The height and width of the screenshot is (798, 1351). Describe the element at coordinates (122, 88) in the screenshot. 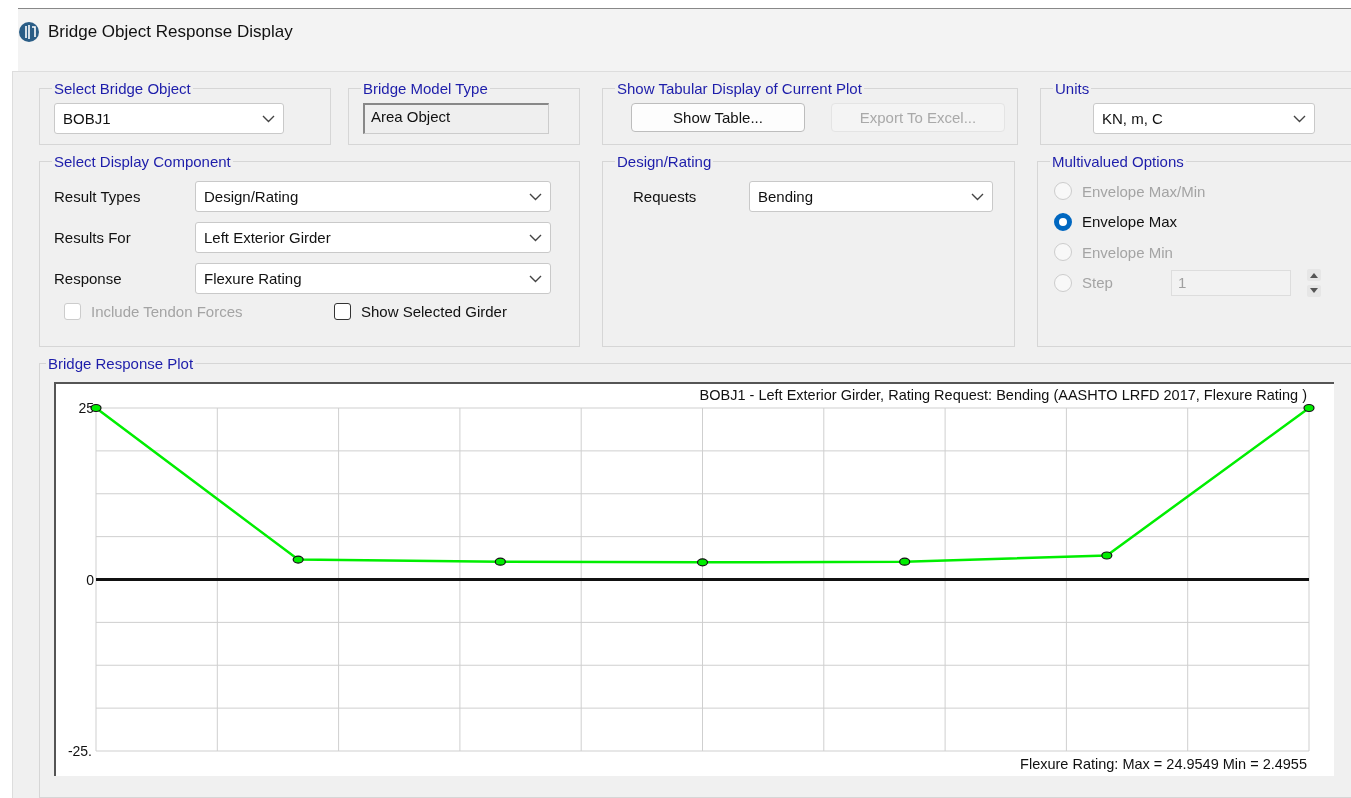

I see `group-title: Select Bridge Object` at that location.